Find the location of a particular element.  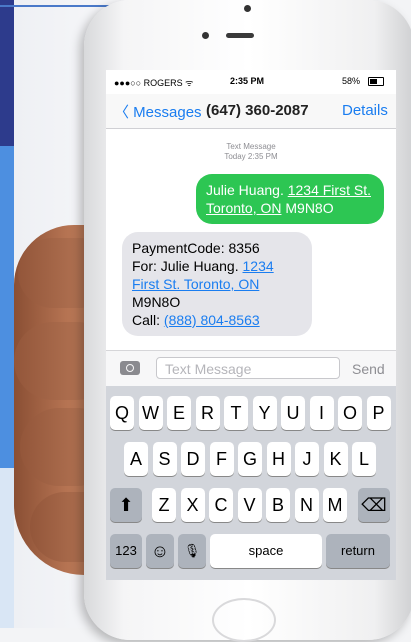

call-line: Call: (888) 804-8563 is located at coordinates (217, 320).